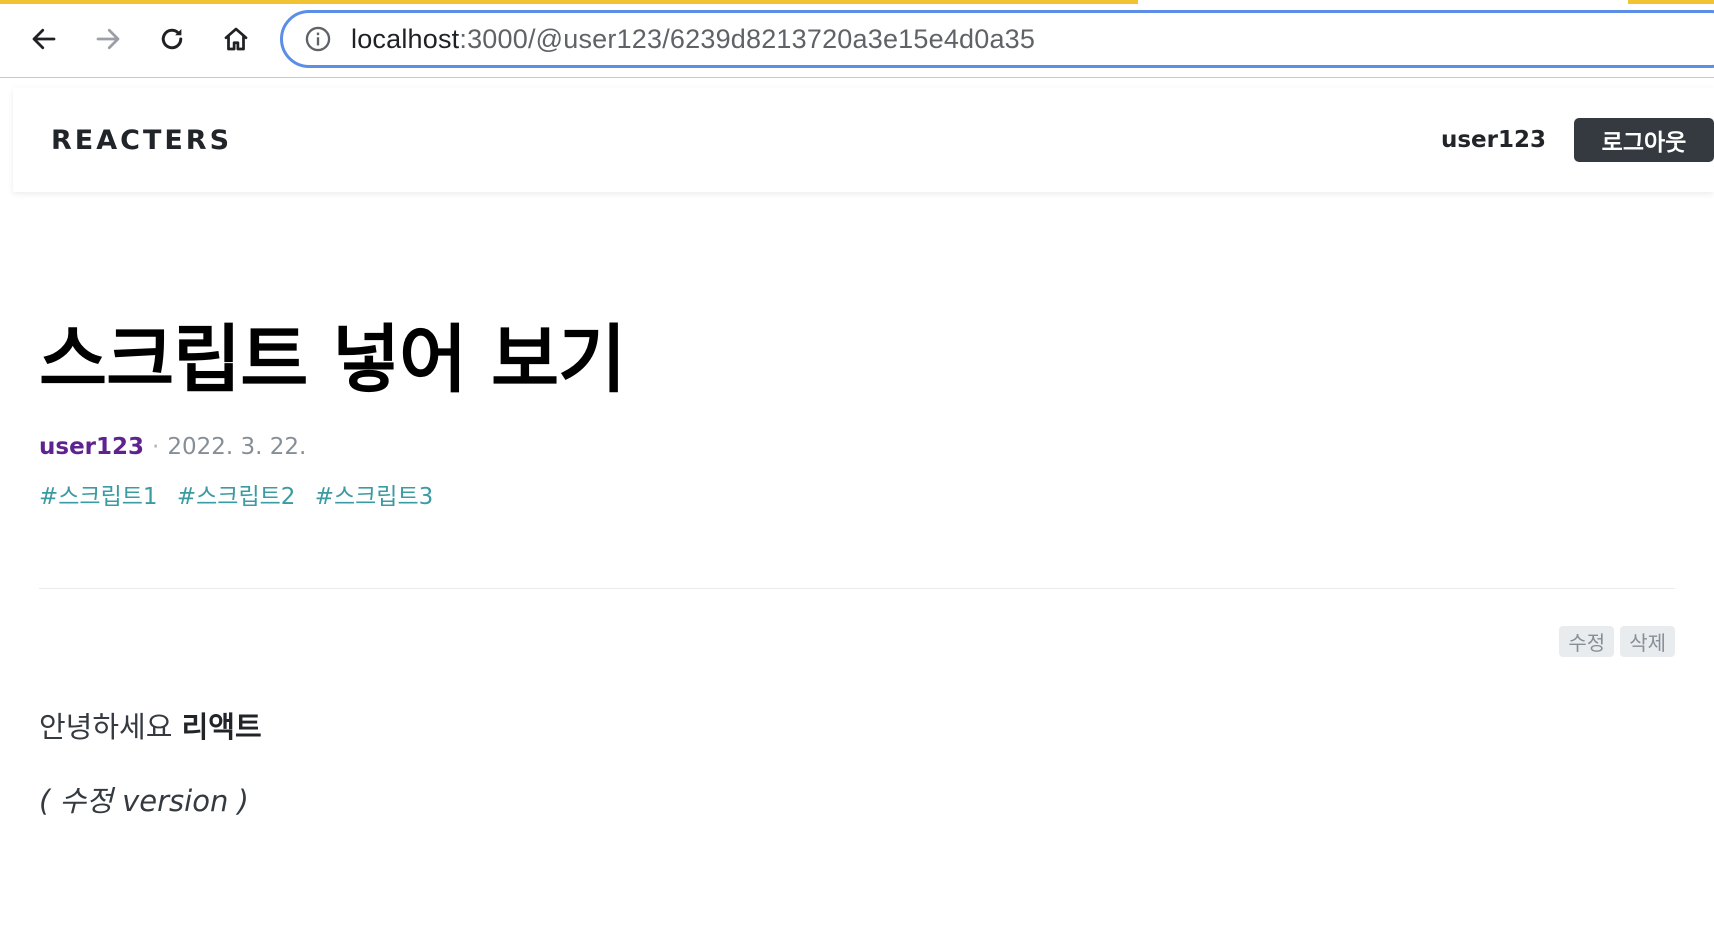 This screenshot has height=934, width=1714. Describe the element at coordinates (1644, 140) in the screenshot. I see `logout-button: 로그아웃` at that location.